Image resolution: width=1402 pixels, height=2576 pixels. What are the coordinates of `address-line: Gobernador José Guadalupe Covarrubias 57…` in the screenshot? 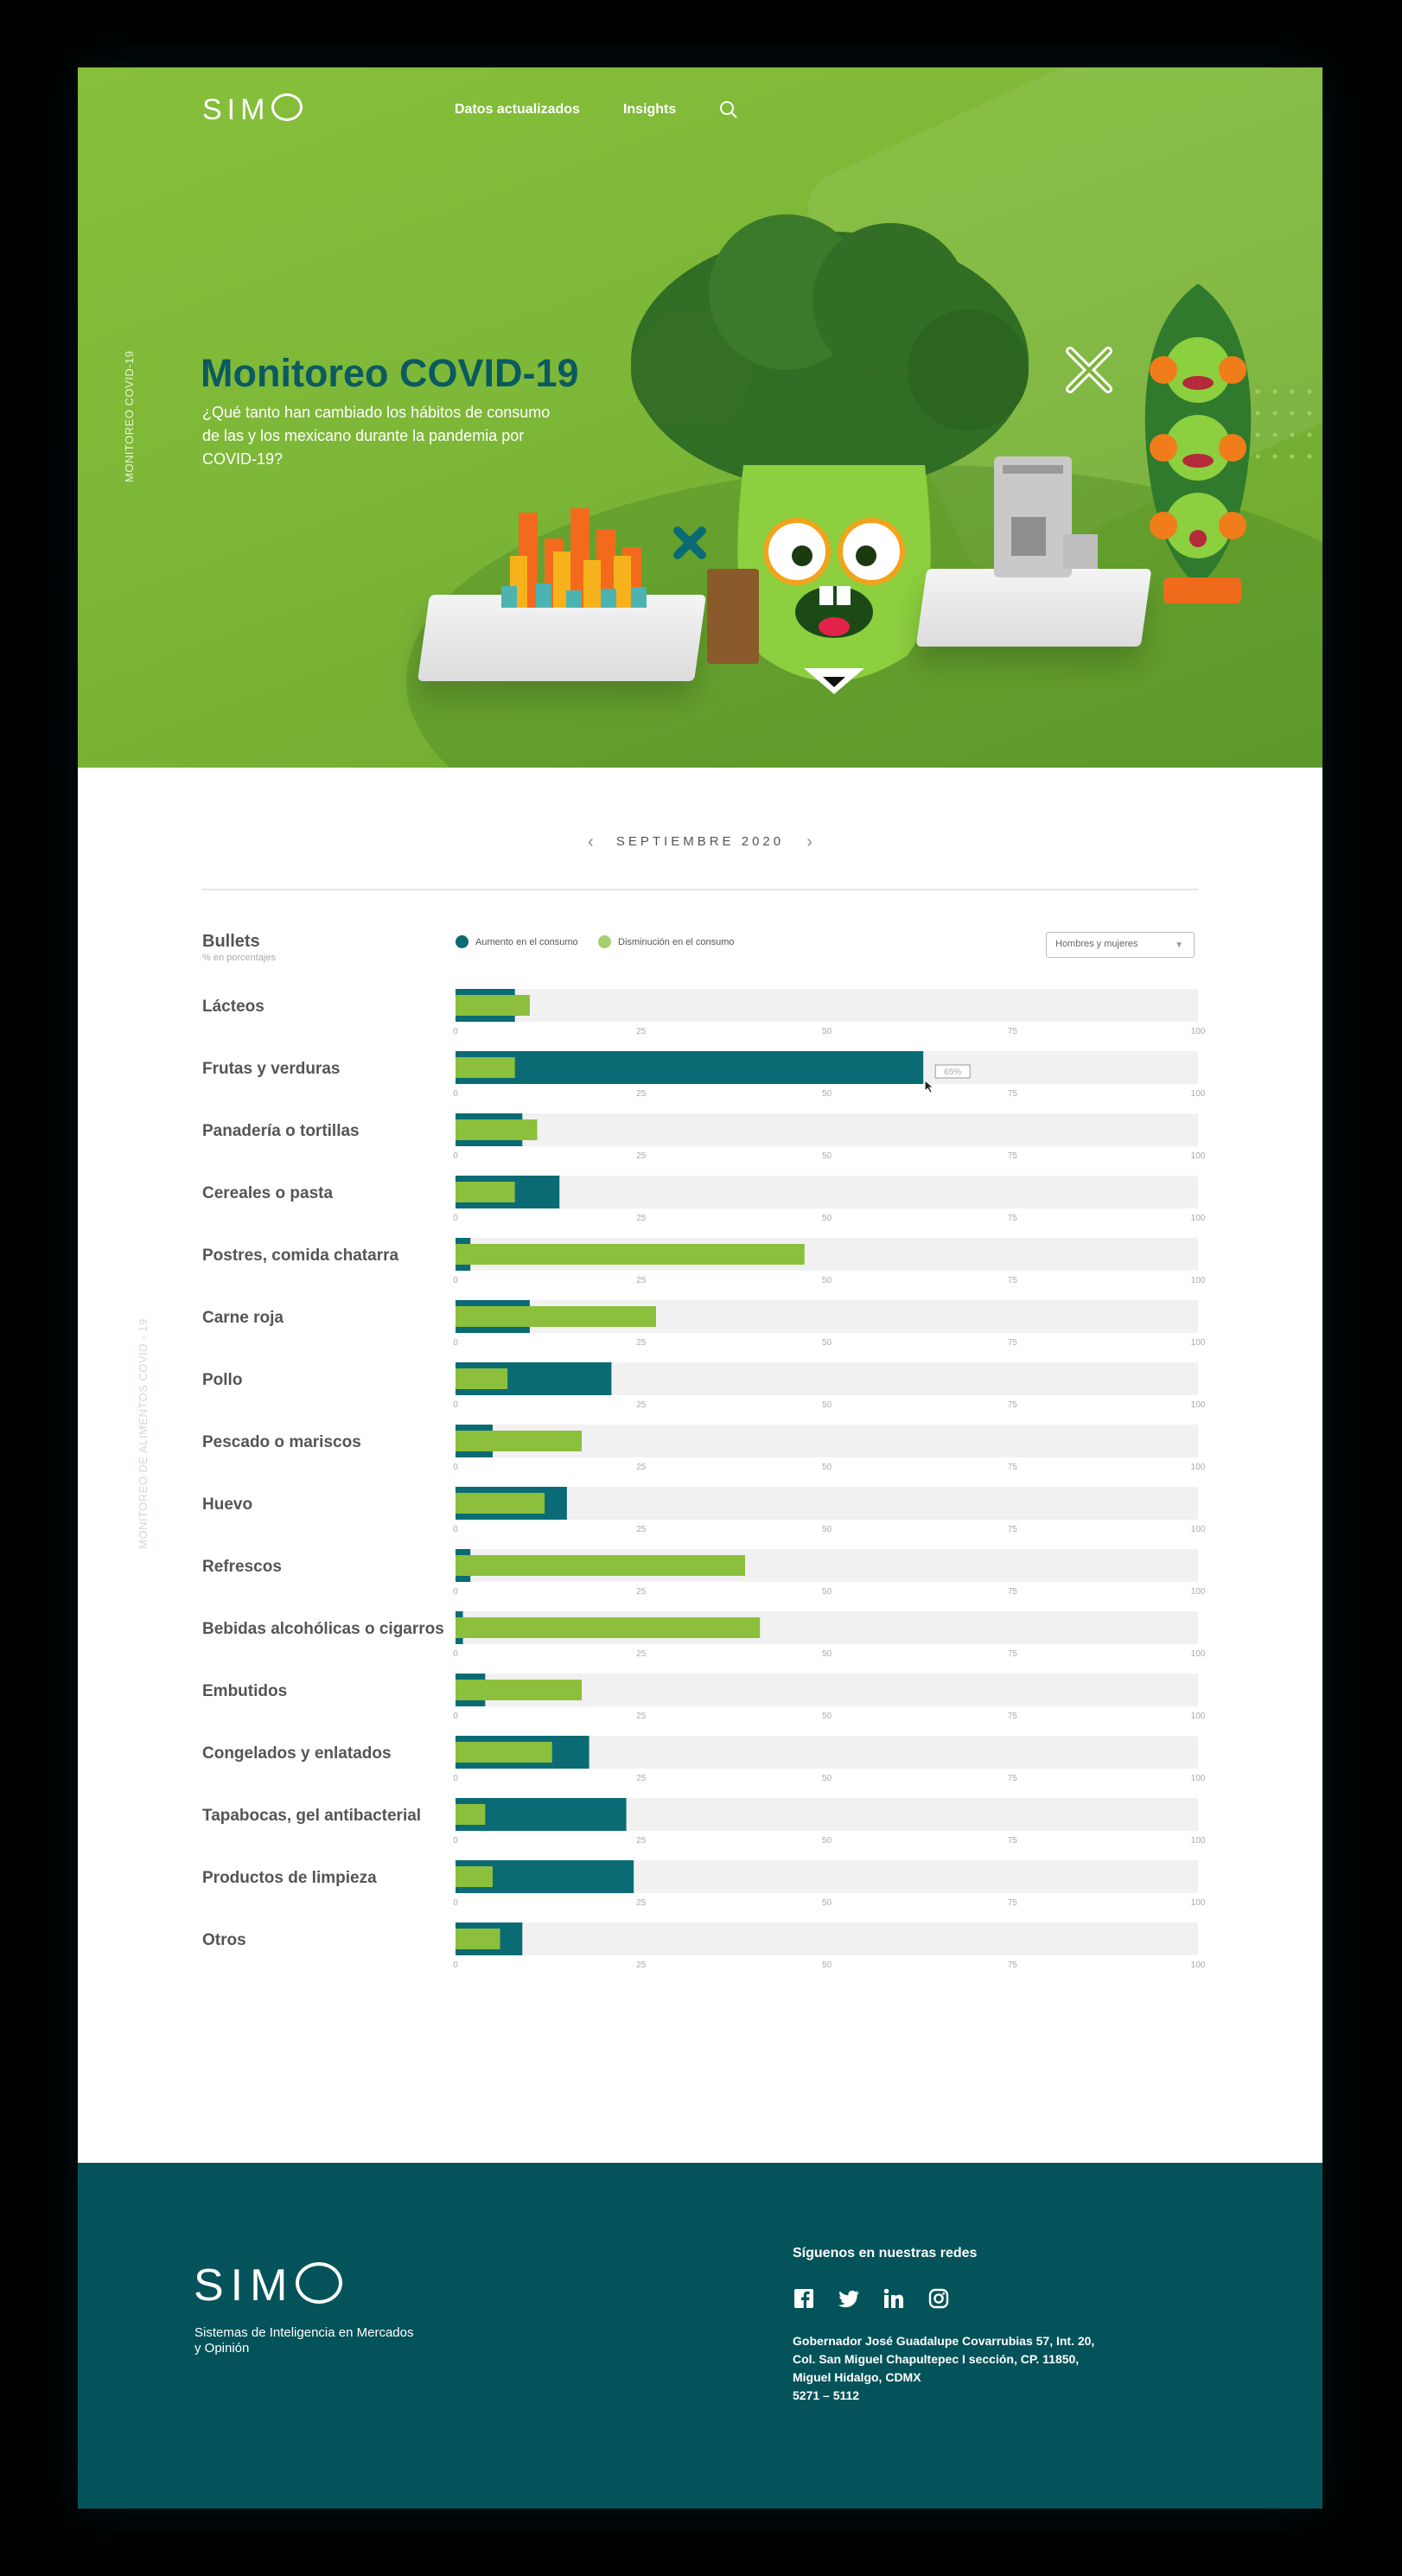 It's located at (944, 2341).